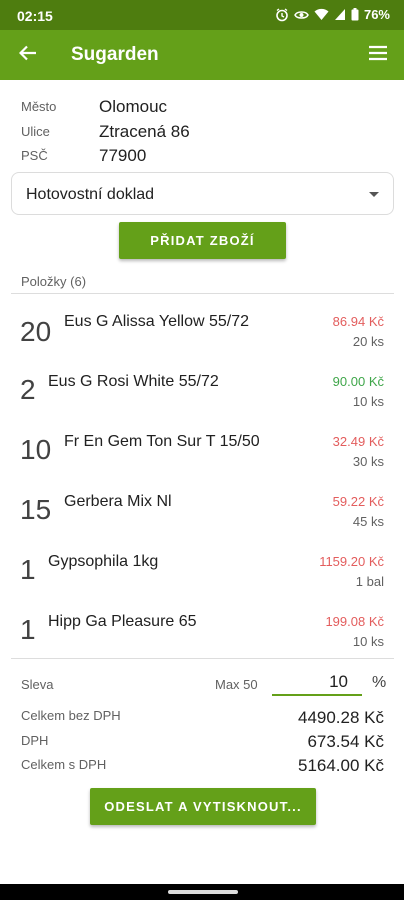  Describe the element at coordinates (321, 14) in the screenshot. I see `wifi-icon` at that location.